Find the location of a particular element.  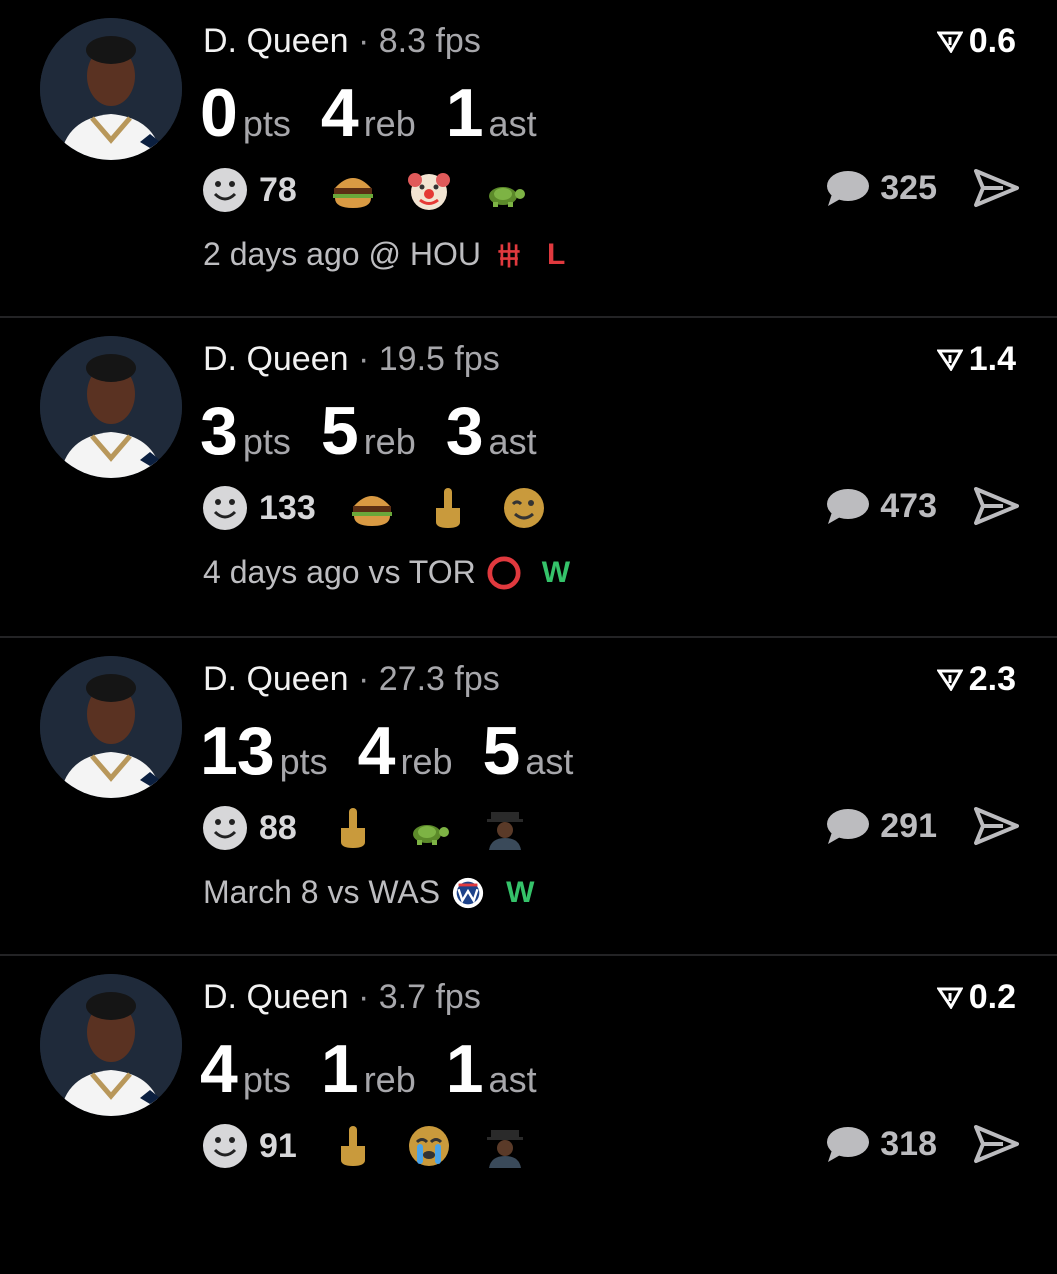

rockets-logo is located at coordinates (509, 255).